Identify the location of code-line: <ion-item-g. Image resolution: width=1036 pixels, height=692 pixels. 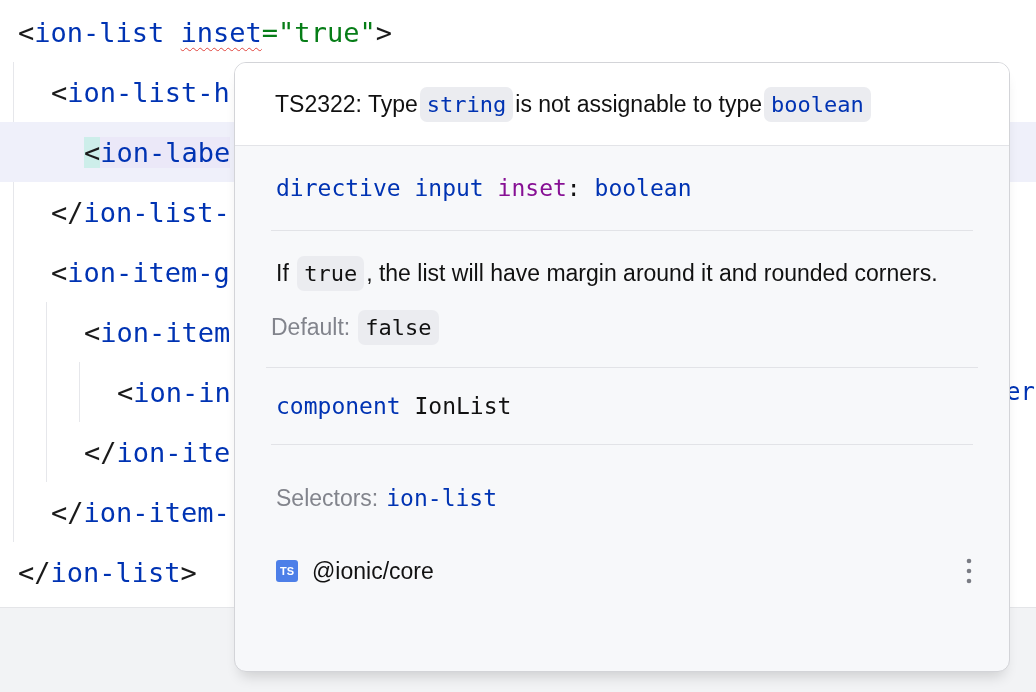
(140, 272).